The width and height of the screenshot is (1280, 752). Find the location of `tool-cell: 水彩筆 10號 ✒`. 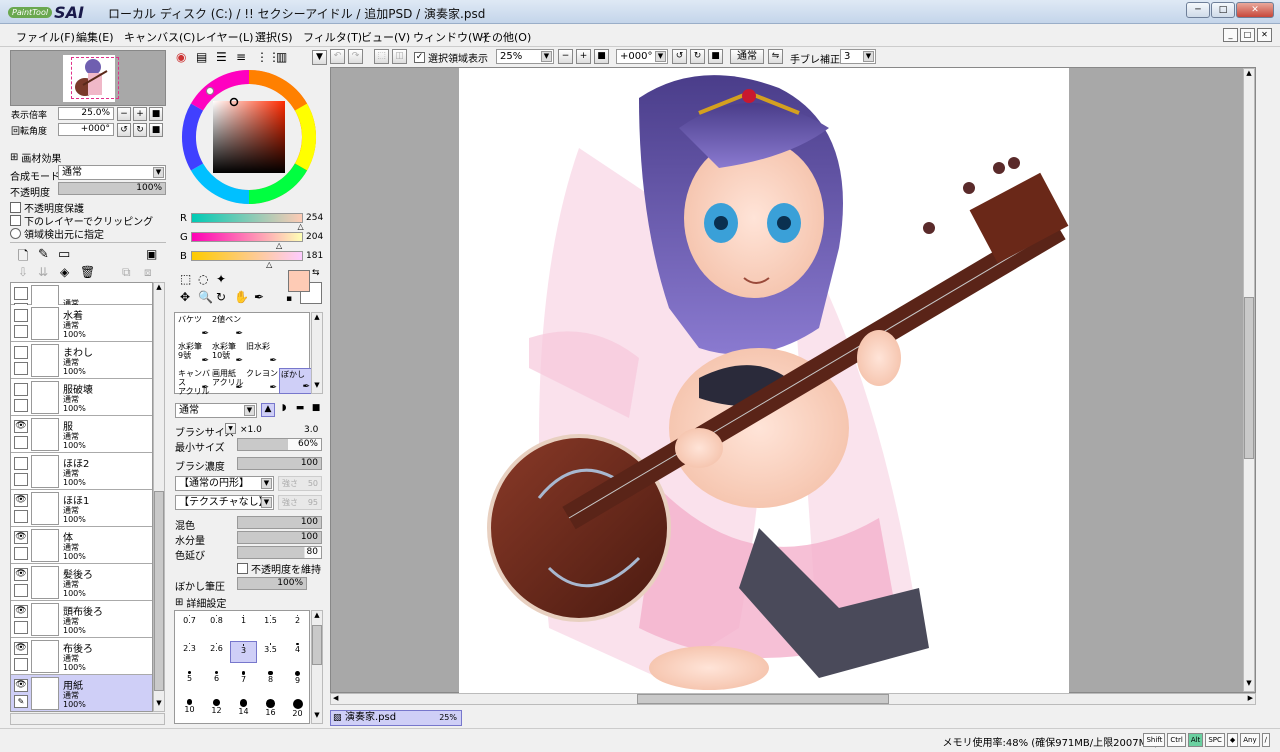

tool-cell: 水彩筆 10號 ✒ is located at coordinates (228, 354).